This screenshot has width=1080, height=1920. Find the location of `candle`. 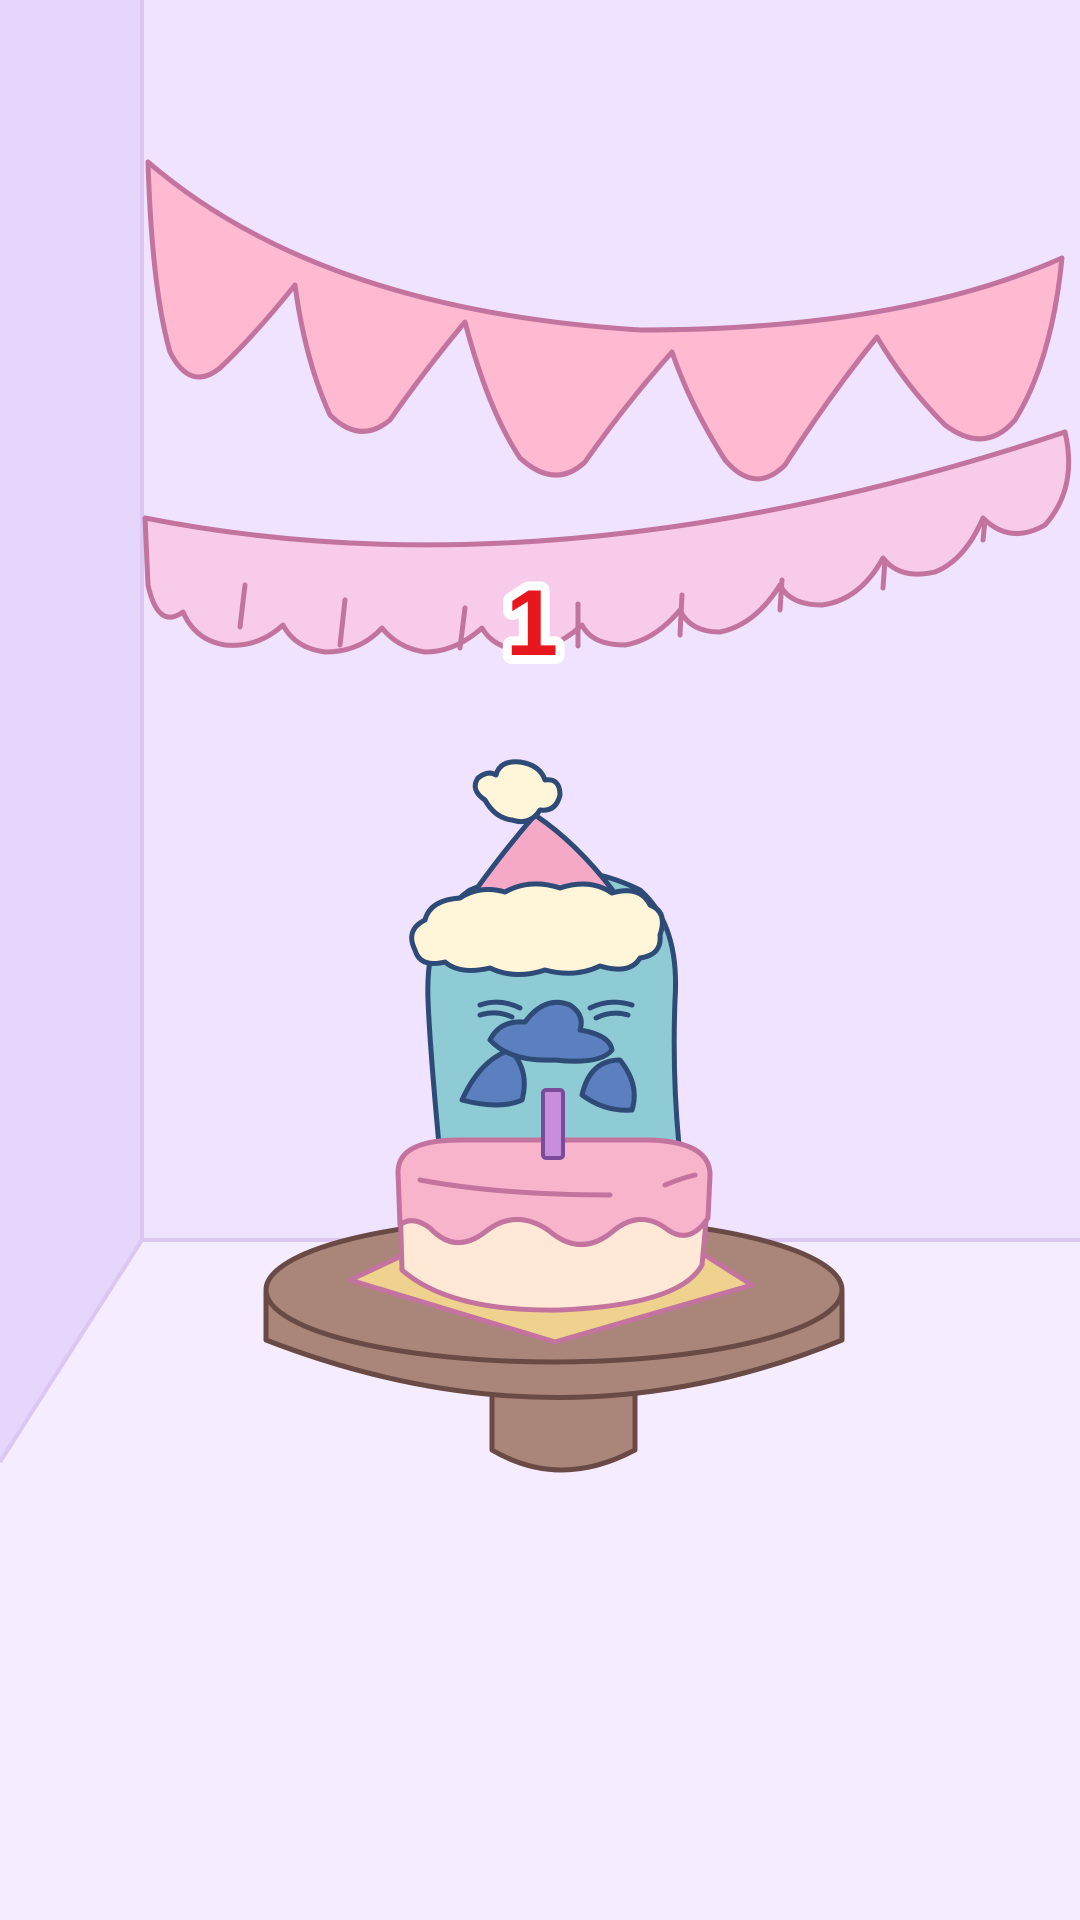

candle is located at coordinates (553, 1124).